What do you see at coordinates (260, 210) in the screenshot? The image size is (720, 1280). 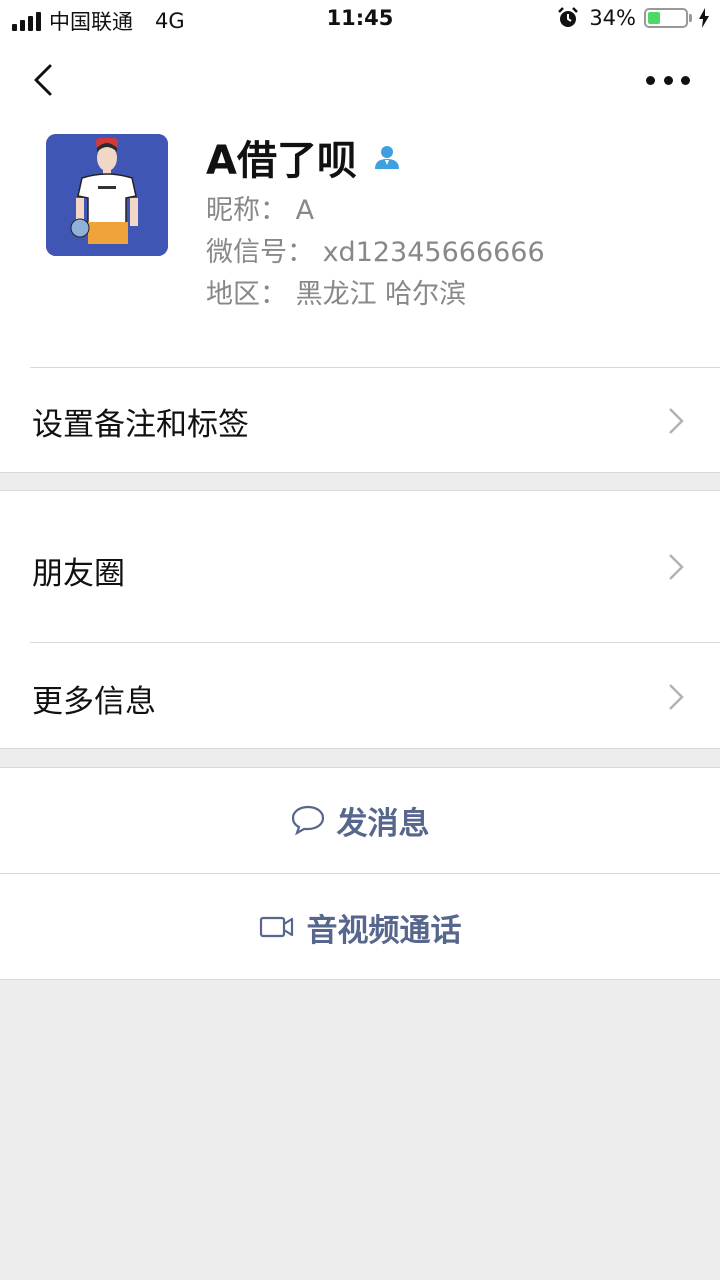 I see `nickname: 昵称： A` at bounding box center [260, 210].